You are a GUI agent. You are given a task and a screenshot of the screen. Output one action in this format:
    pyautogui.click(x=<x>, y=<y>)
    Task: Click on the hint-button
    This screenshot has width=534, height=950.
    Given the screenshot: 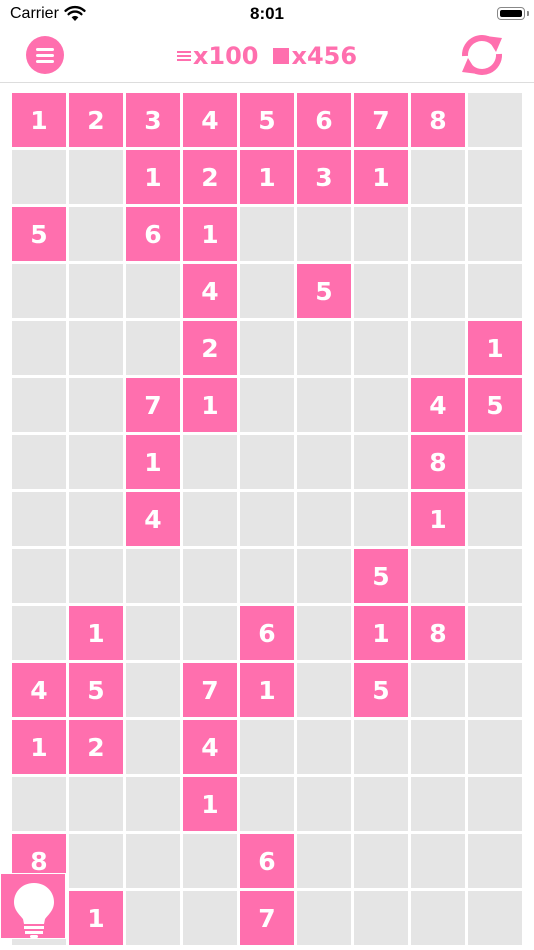 What is the action you would take?
    pyautogui.click(x=33, y=906)
    